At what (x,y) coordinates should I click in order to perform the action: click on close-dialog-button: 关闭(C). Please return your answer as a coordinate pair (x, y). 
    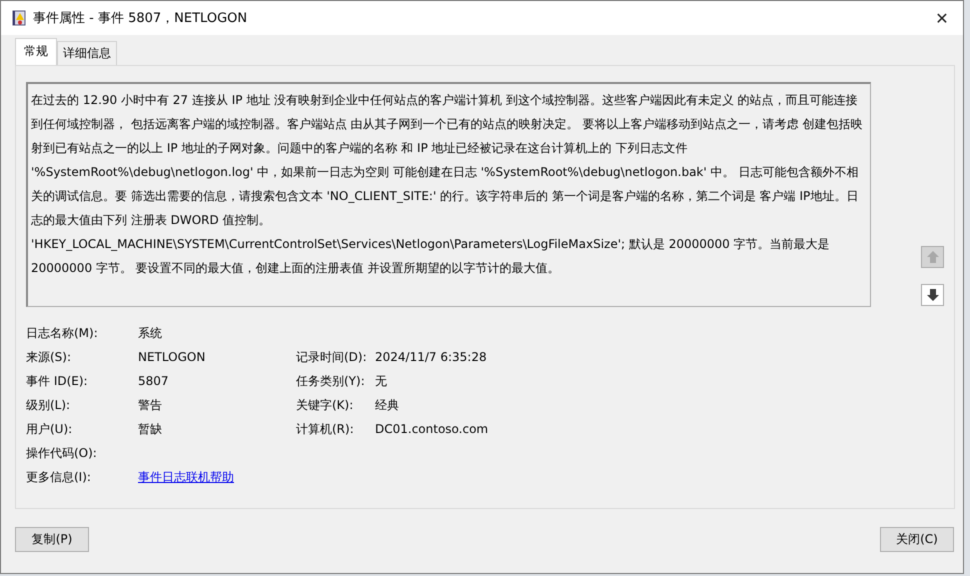
    Looking at the image, I should click on (917, 539).